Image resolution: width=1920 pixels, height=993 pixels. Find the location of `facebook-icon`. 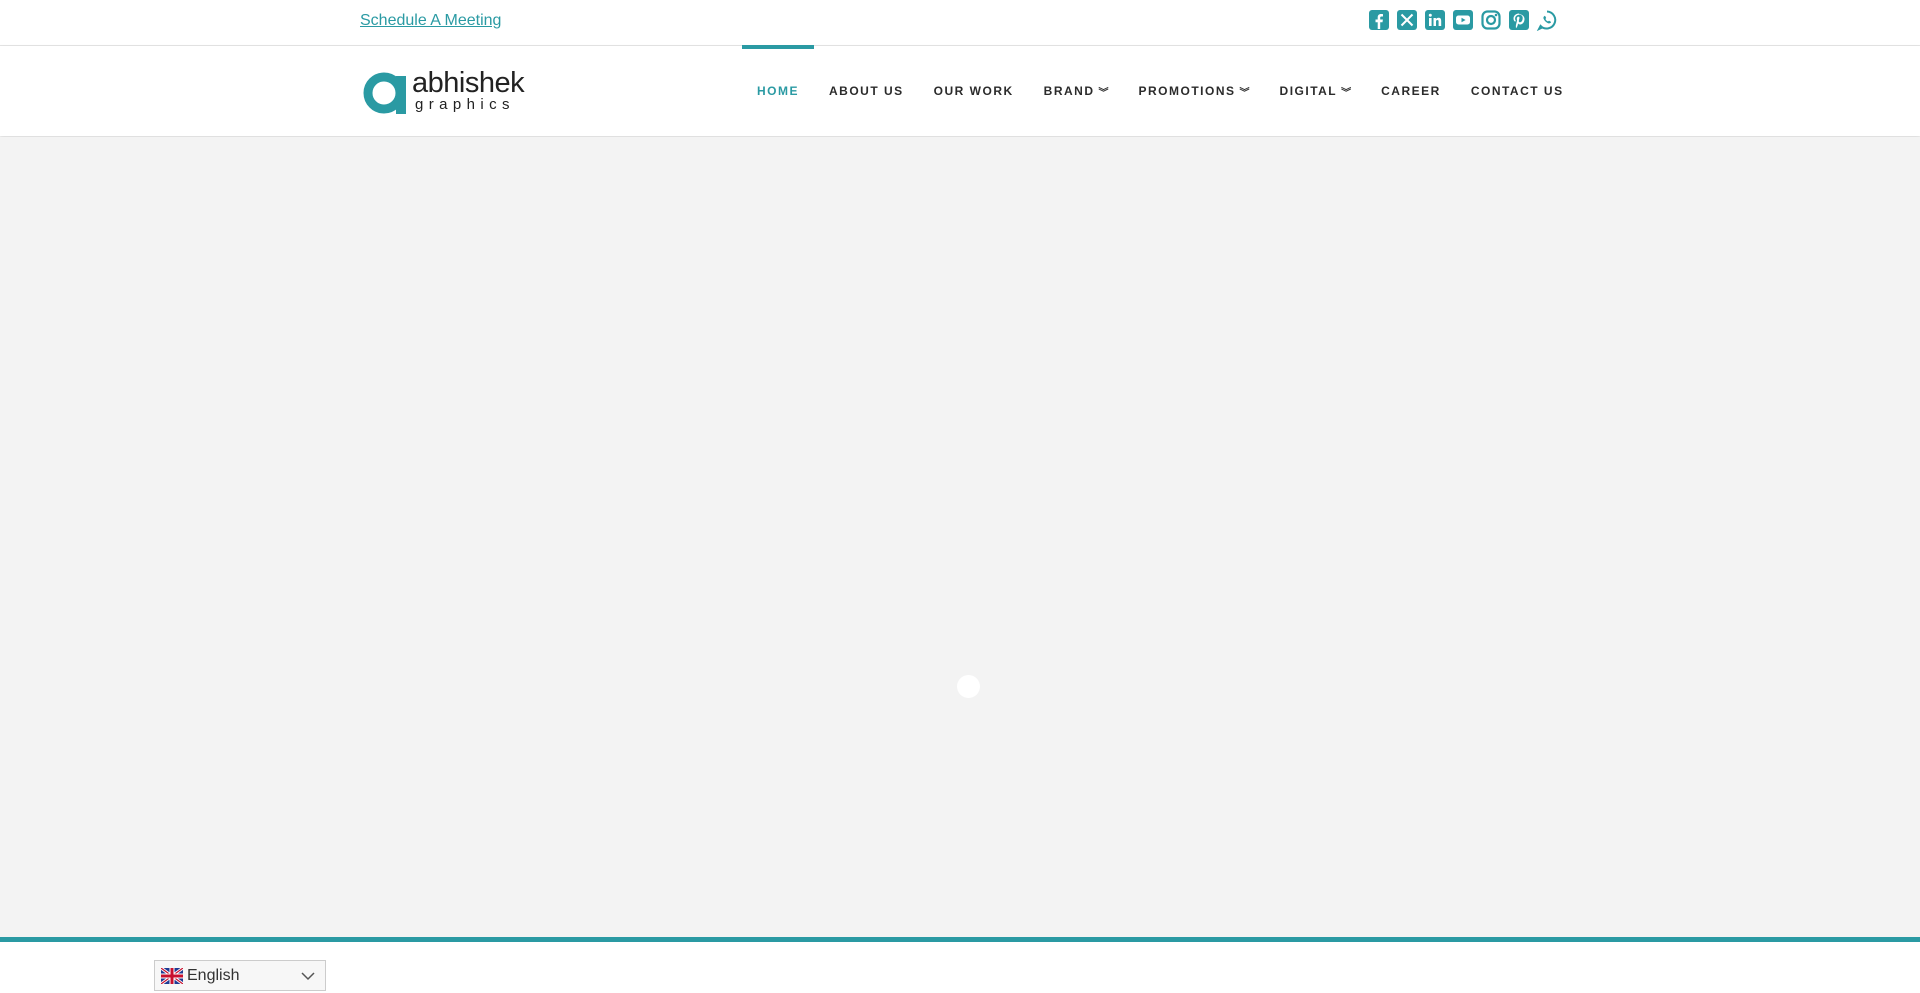

facebook-icon is located at coordinates (1379, 20).